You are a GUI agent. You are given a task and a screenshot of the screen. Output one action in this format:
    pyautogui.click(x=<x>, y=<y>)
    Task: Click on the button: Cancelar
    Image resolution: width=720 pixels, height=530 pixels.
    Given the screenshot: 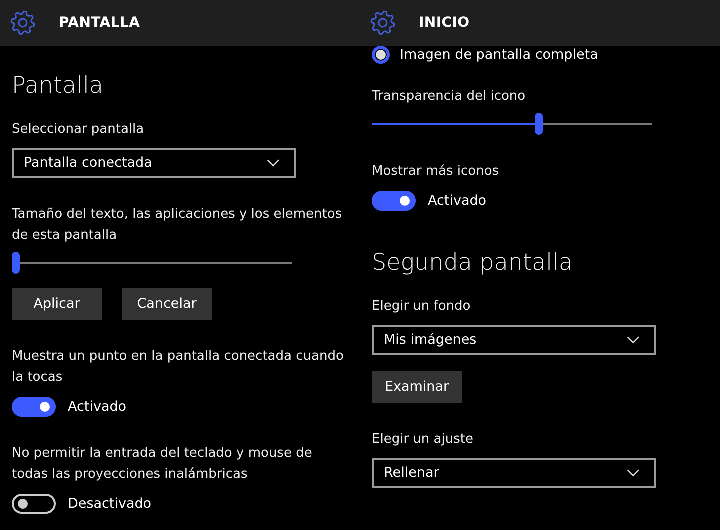 What is the action you would take?
    pyautogui.click(x=167, y=304)
    